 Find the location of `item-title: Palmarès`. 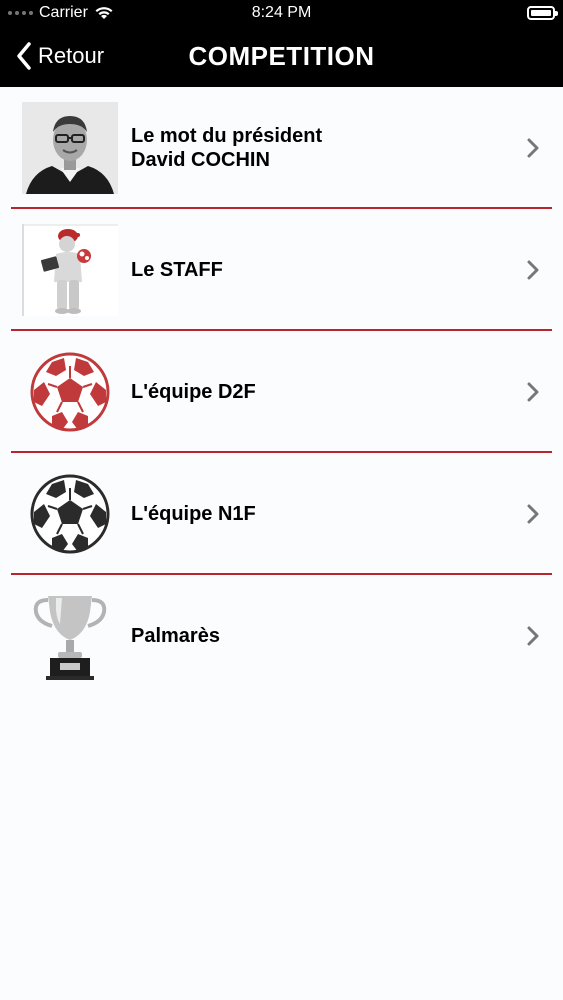

item-title: Palmarès is located at coordinates (175, 636).